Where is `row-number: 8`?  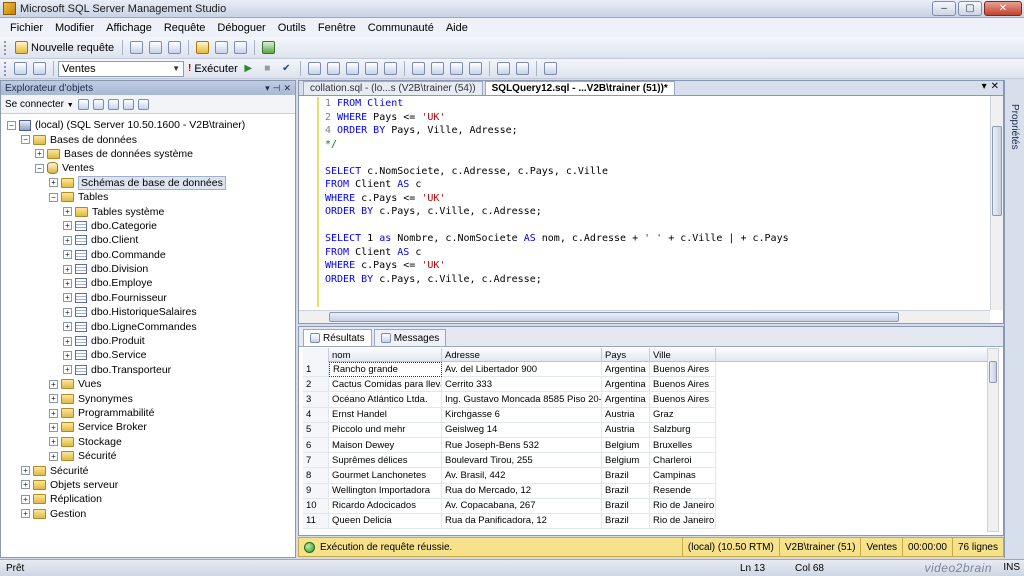
row-number: 8 is located at coordinates (316, 476).